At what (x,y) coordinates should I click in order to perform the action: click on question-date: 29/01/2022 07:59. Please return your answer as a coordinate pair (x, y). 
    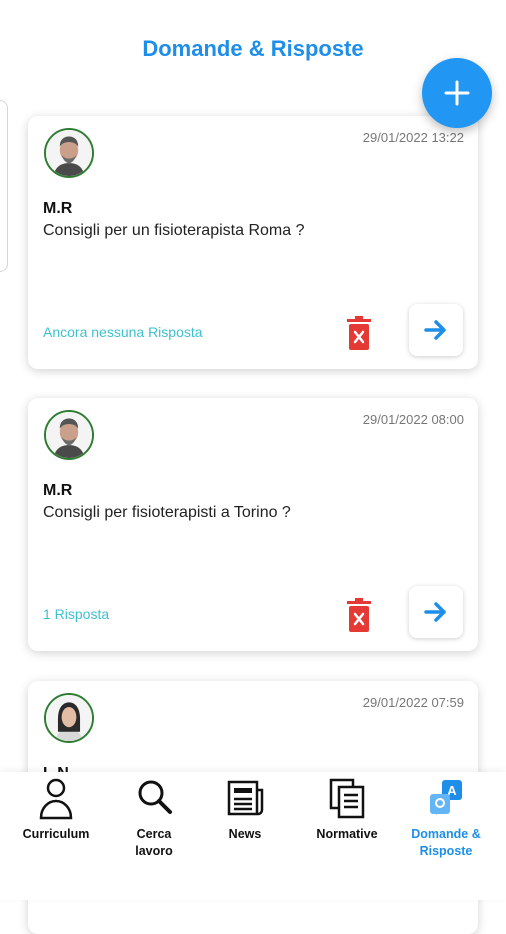
    Looking at the image, I should click on (413, 702).